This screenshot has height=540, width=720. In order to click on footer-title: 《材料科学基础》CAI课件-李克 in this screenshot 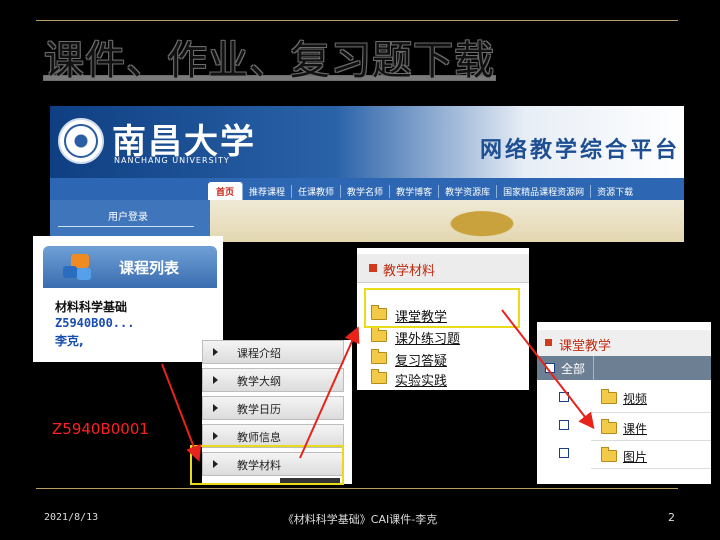, I will do `click(360, 519)`.